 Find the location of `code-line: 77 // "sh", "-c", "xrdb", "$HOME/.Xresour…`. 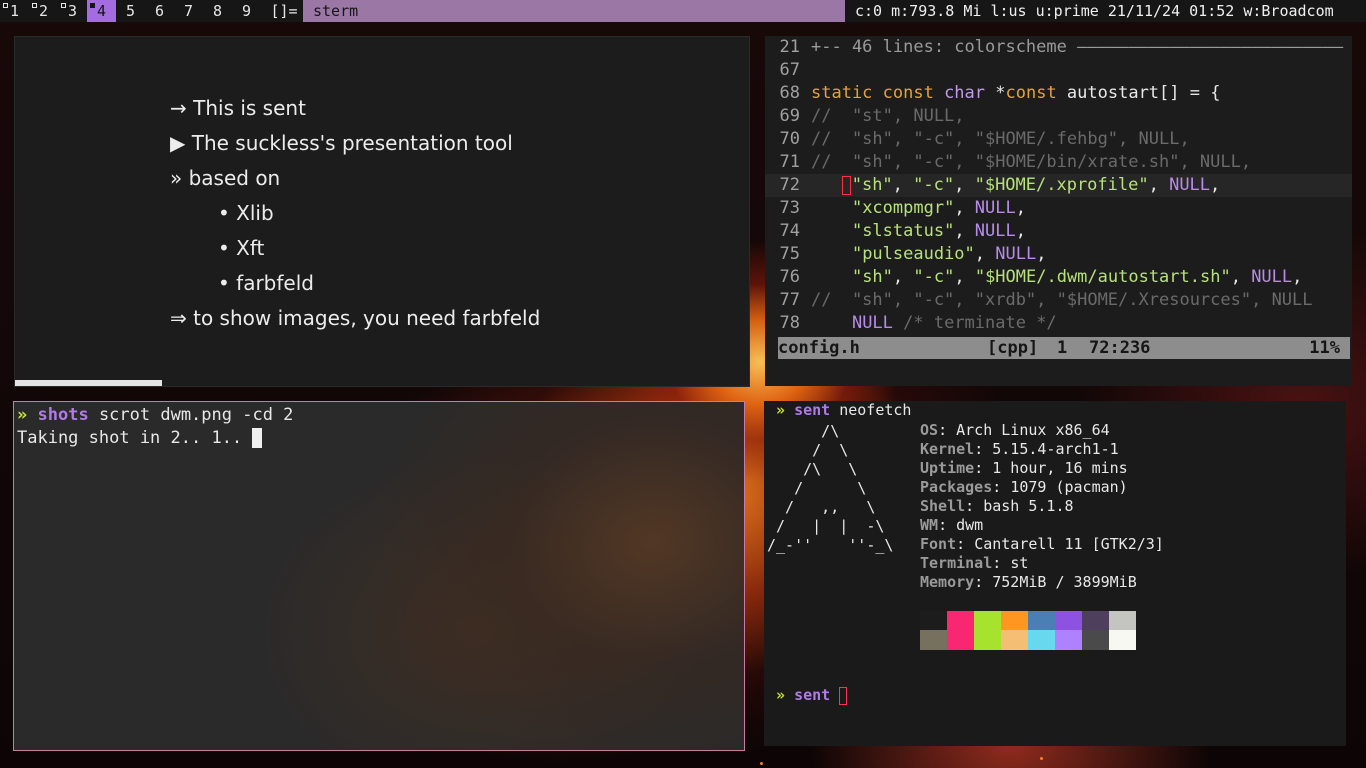

code-line: 77 // "sh", "-c", "xrdb", "$HOME/.Xresour… is located at coordinates (1058, 300).